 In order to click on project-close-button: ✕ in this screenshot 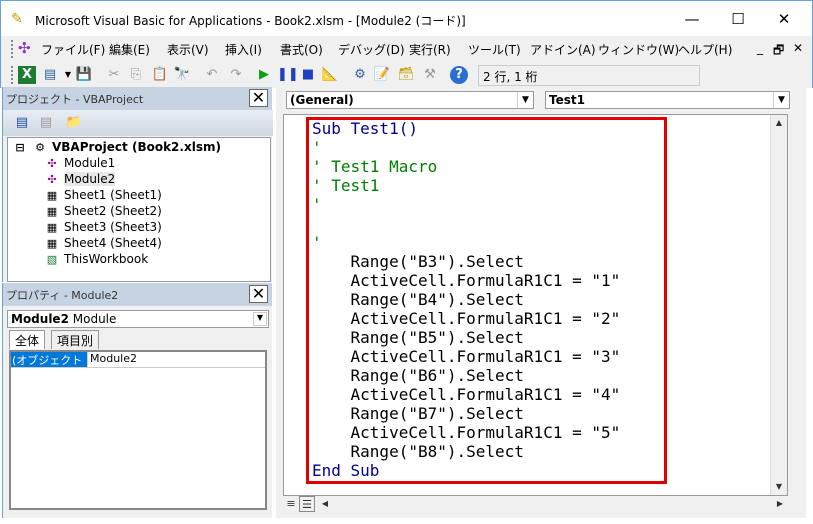, I will do `click(258, 98)`.